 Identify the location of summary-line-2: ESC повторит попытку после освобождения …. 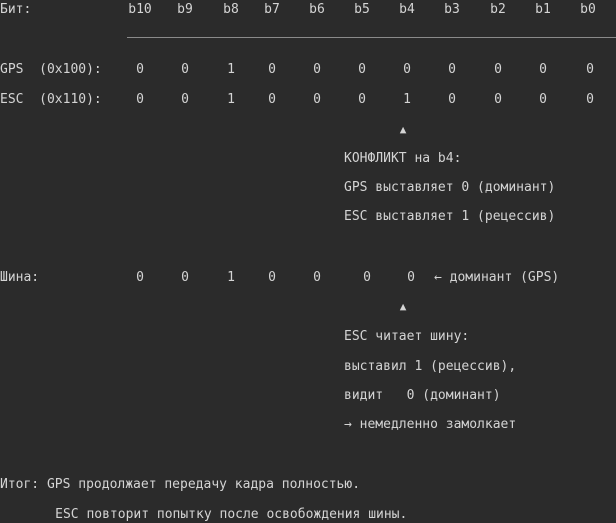
(212, 514).